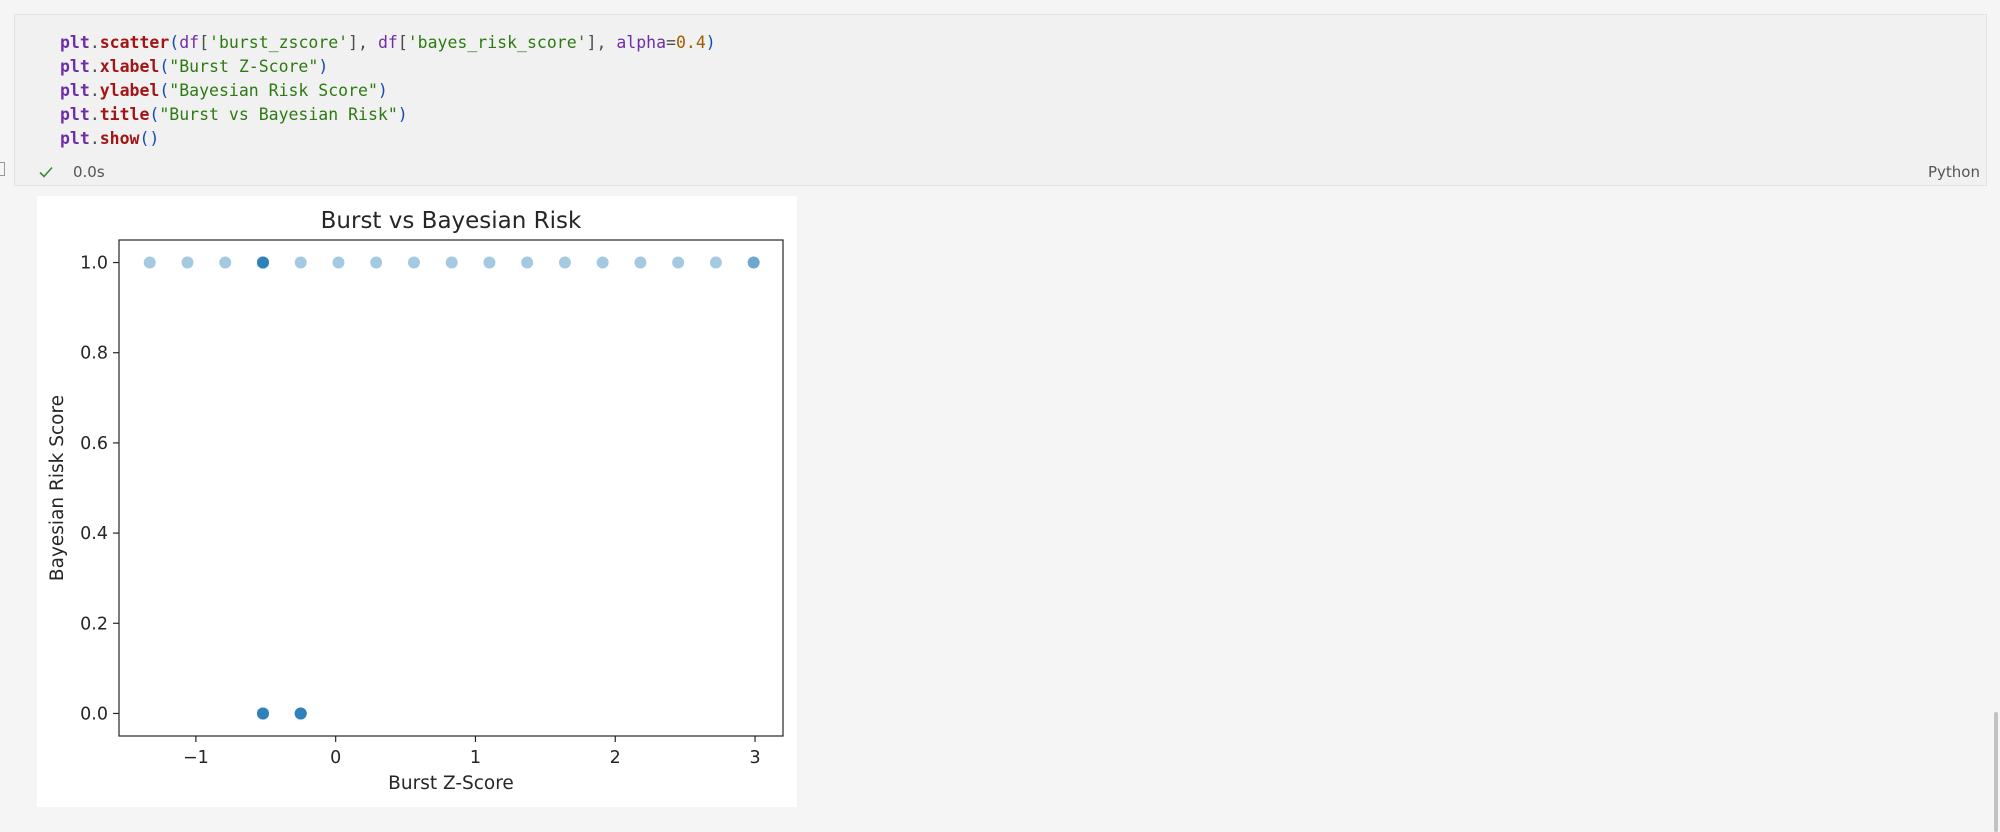  Describe the element at coordinates (278, 114) in the screenshot. I see `code-token: "Burst vs Bayesian Risk"` at that location.